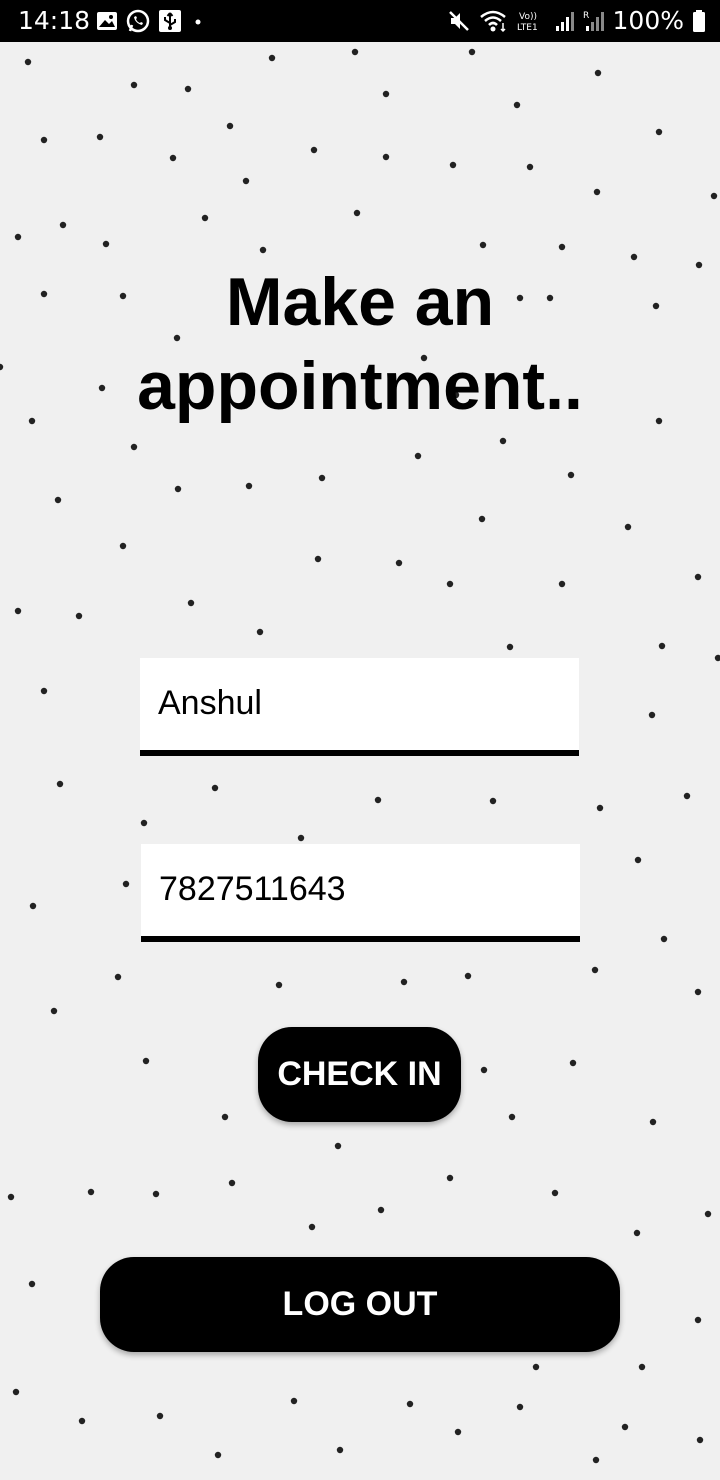 The width and height of the screenshot is (720, 1480). Describe the element at coordinates (359, 1074) in the screenshot. I see `check-in-button: CHECK IN` at that location.